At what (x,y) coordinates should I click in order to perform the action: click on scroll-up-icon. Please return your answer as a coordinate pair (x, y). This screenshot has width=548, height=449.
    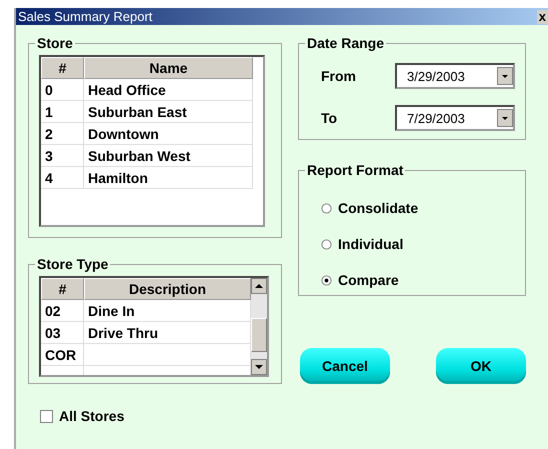
    Looking at the image, I should click on (259, 286).